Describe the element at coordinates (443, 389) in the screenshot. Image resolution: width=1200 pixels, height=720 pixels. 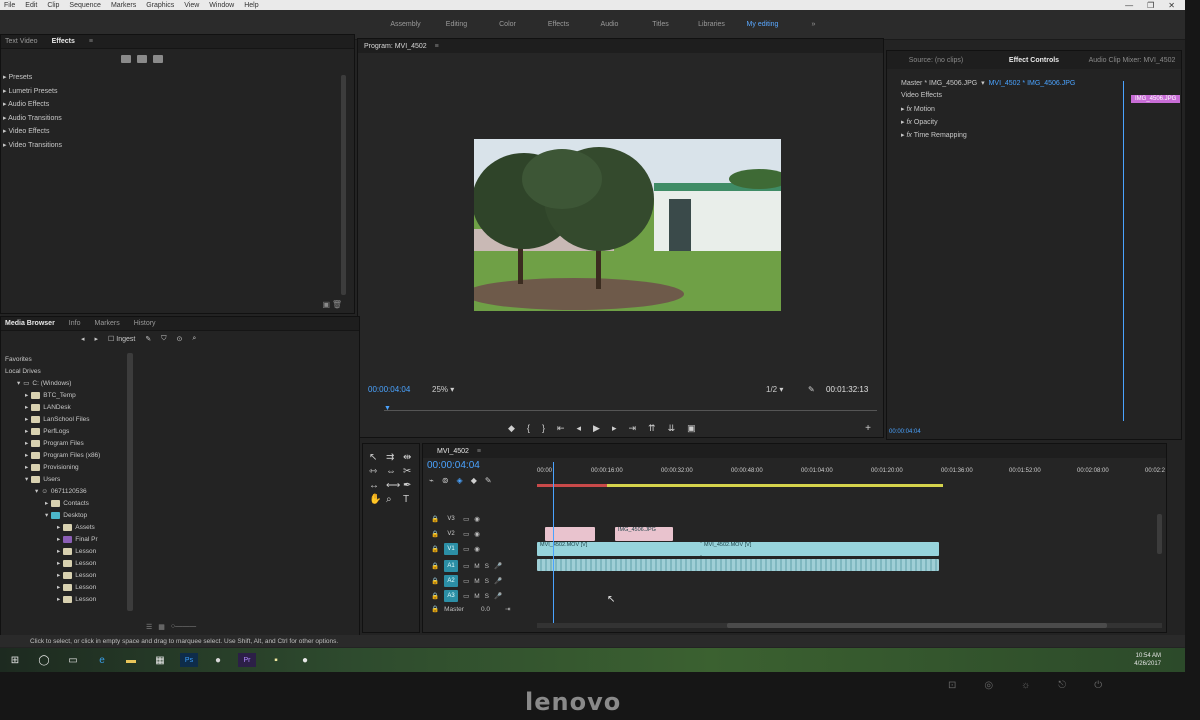
I see `zoom-level-select: 25% ▾` at that location.